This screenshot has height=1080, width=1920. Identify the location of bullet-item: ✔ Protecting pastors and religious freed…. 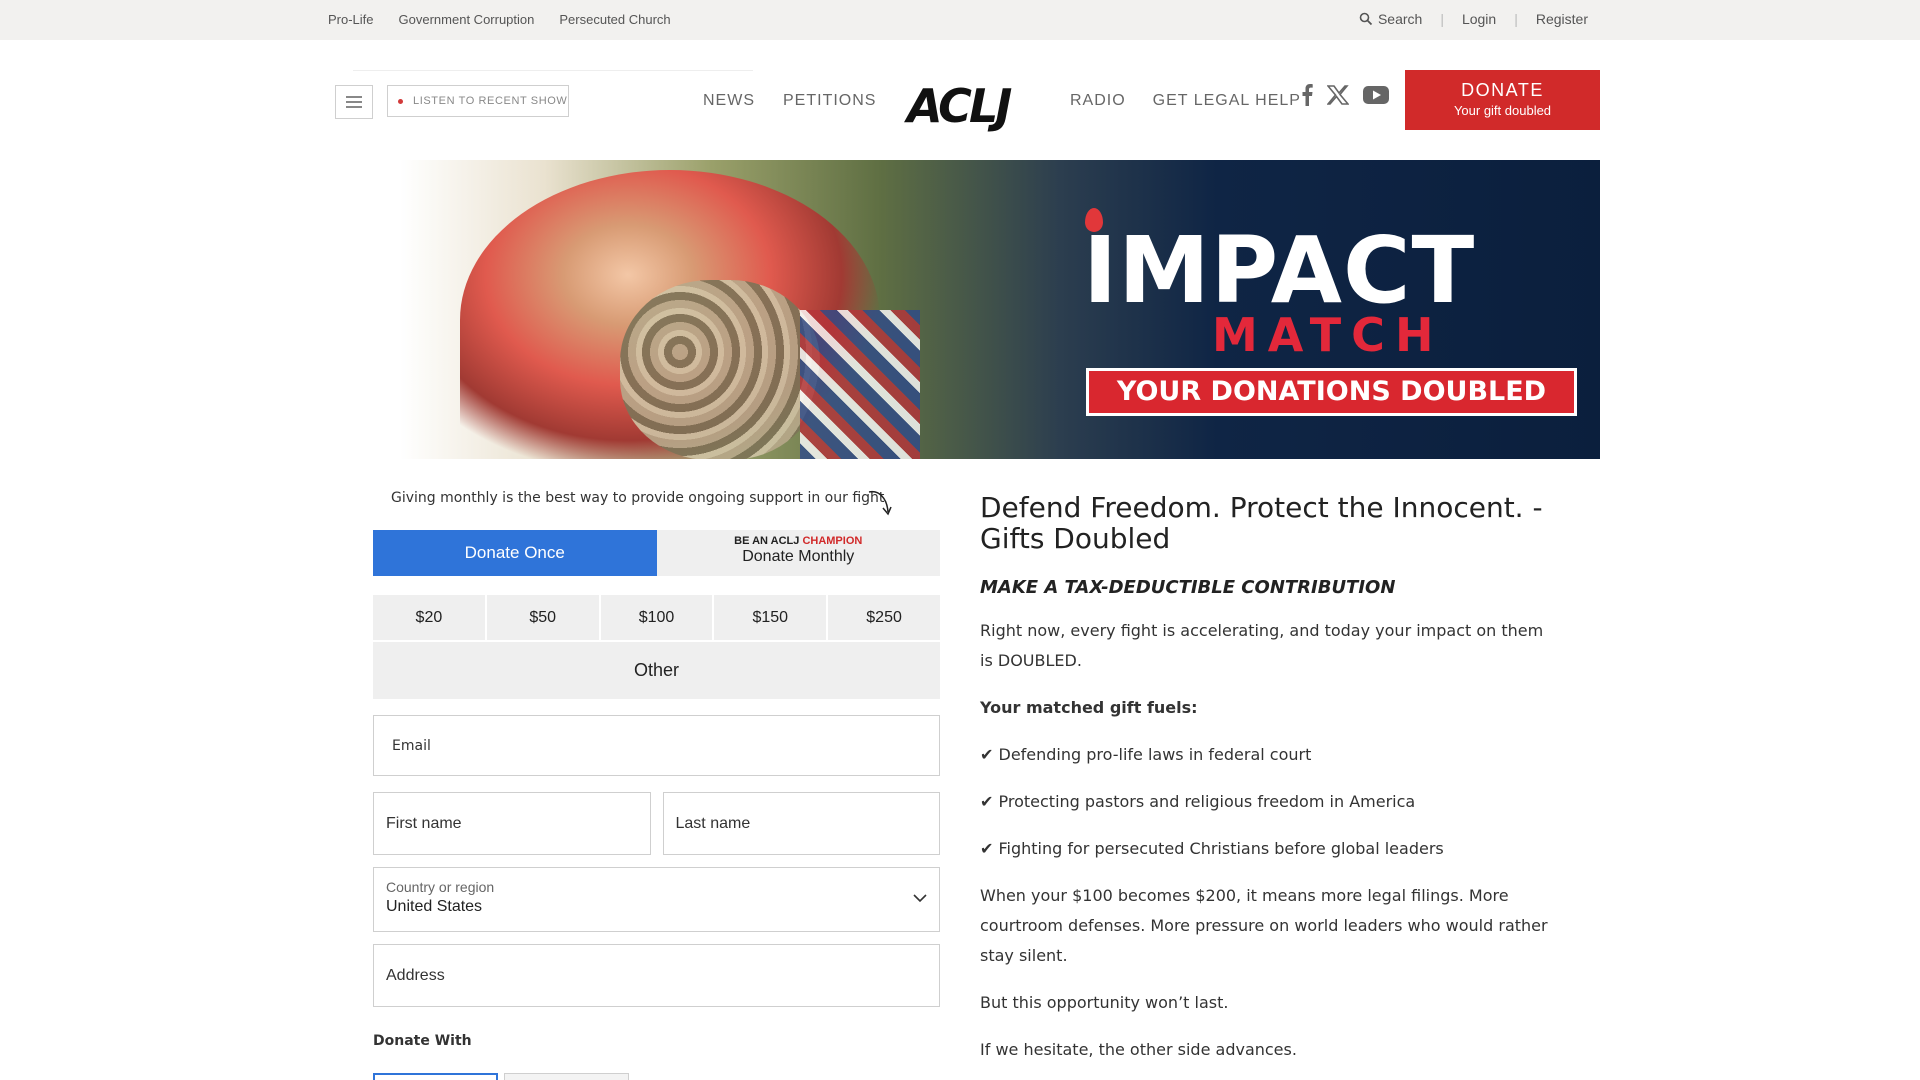
(1198, 801).